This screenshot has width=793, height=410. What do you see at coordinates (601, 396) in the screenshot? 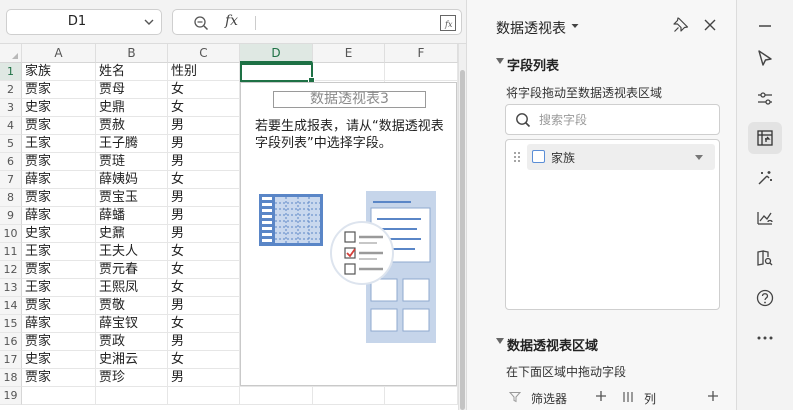
I see `add-filter-icon` at bounding box center [601, 396].